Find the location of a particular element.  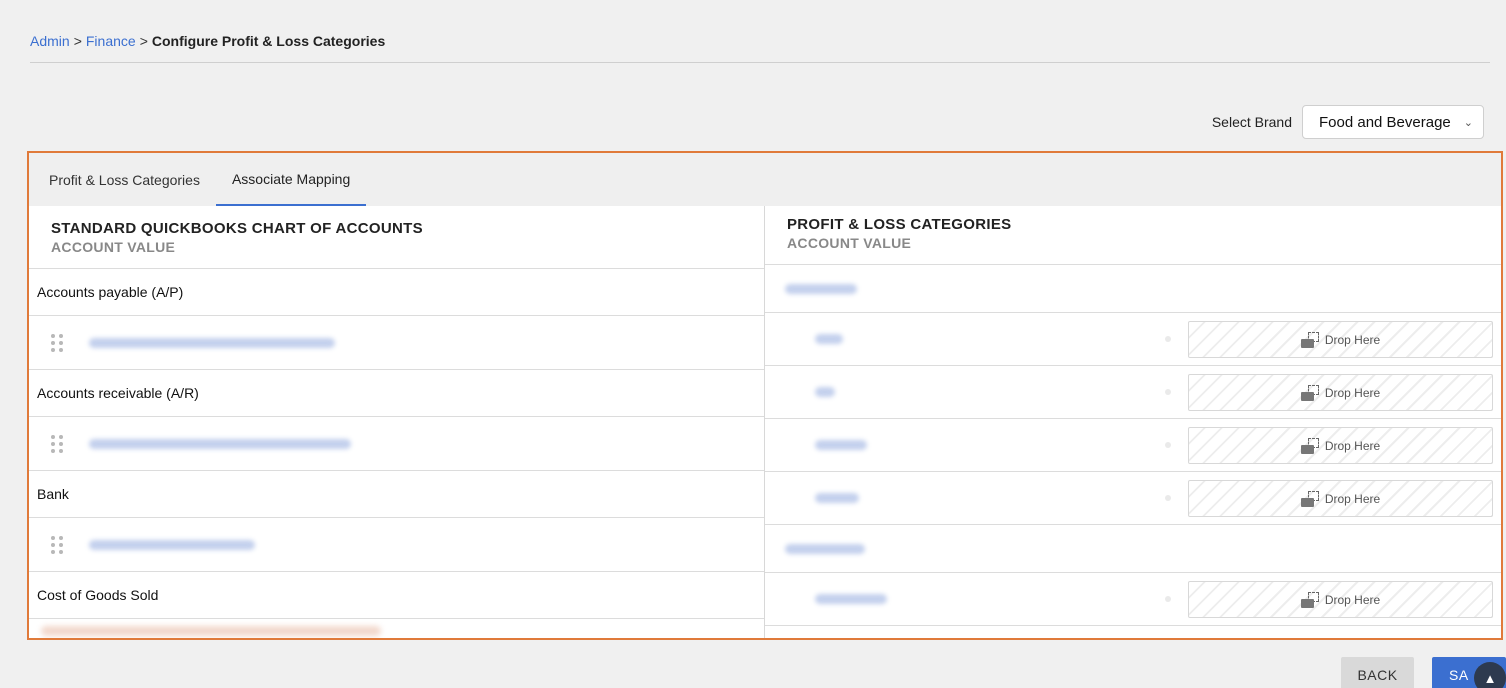

breadcrumb-link-finance: Finance is located at coordinates (111, 41).